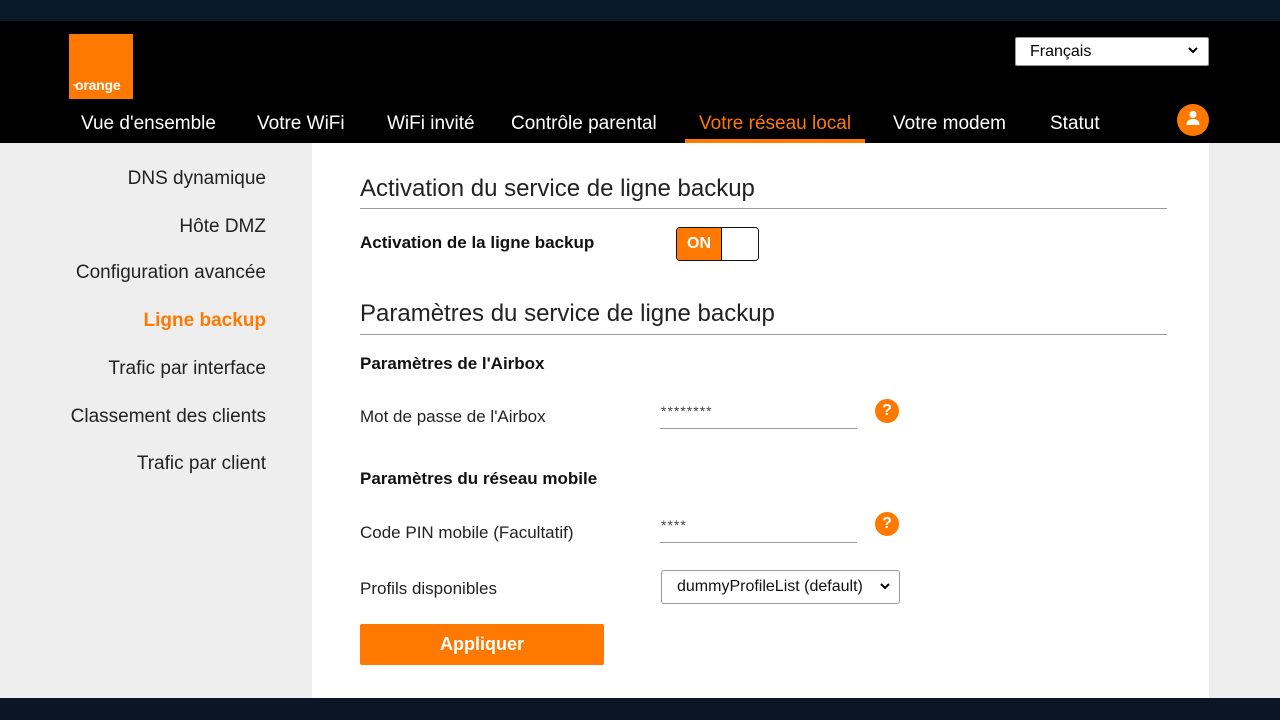  I want to click on apply-button: Appliquer, so click(482, 644).